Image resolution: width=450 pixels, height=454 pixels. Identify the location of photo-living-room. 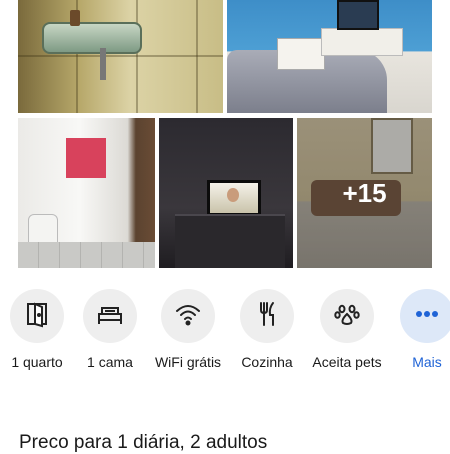
(329, 56).